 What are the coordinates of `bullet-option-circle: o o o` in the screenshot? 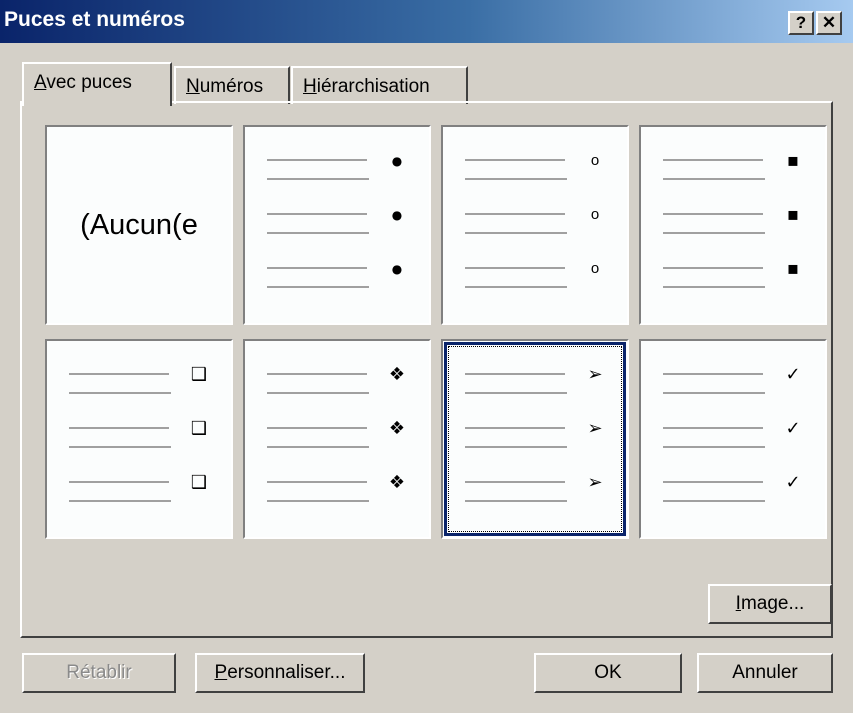 It's located at (535, 225).